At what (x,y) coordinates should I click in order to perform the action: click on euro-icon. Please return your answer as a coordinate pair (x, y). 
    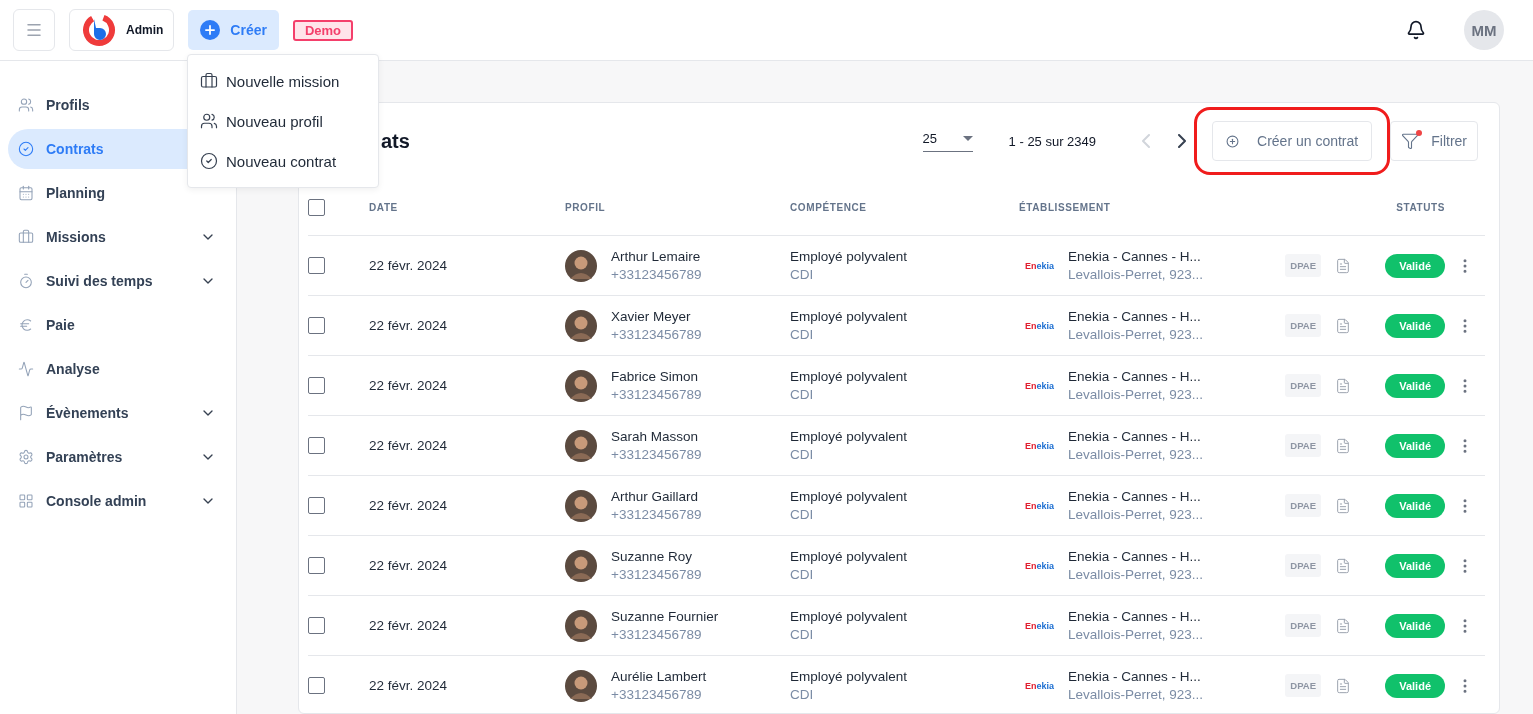
    Looking at the image, I should click on (26, 325).